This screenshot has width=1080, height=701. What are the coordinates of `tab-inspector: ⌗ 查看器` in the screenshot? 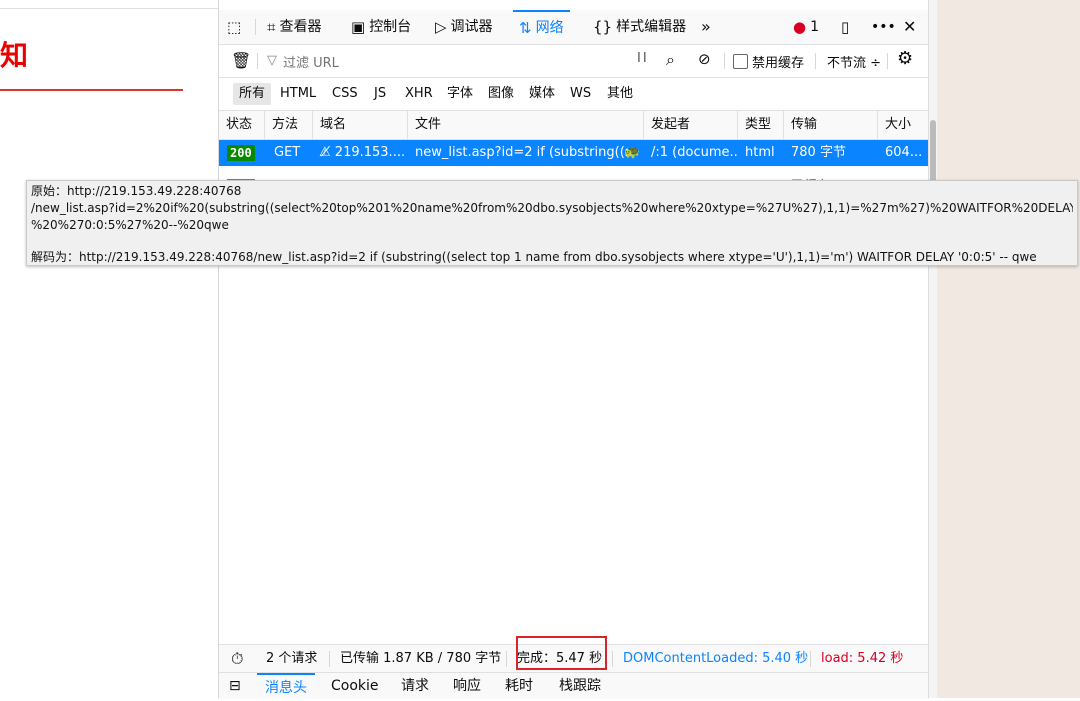 It's located at (294, 27).